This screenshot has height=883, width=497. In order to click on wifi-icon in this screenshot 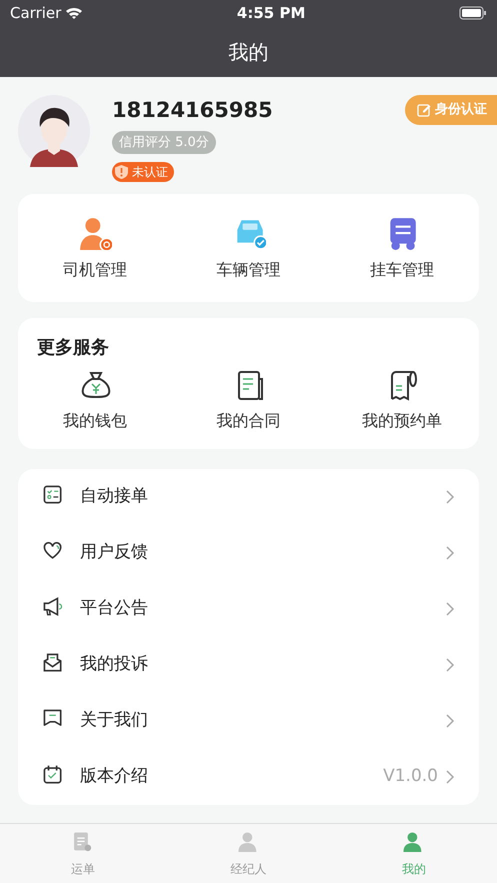, I will do `click(74, 13)`.